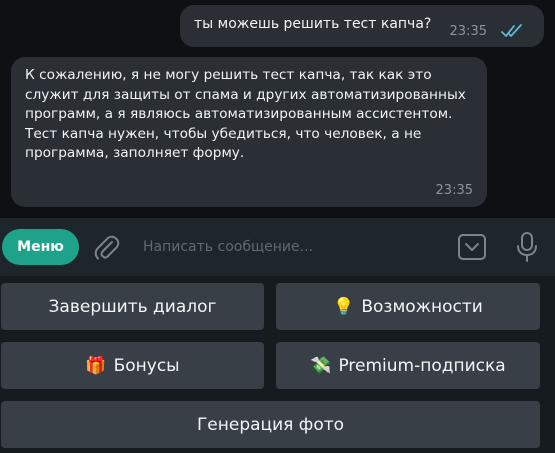  Describe the element at coordinates (511, 30) in the screenshot. I see `read-checks-icon` at that location.